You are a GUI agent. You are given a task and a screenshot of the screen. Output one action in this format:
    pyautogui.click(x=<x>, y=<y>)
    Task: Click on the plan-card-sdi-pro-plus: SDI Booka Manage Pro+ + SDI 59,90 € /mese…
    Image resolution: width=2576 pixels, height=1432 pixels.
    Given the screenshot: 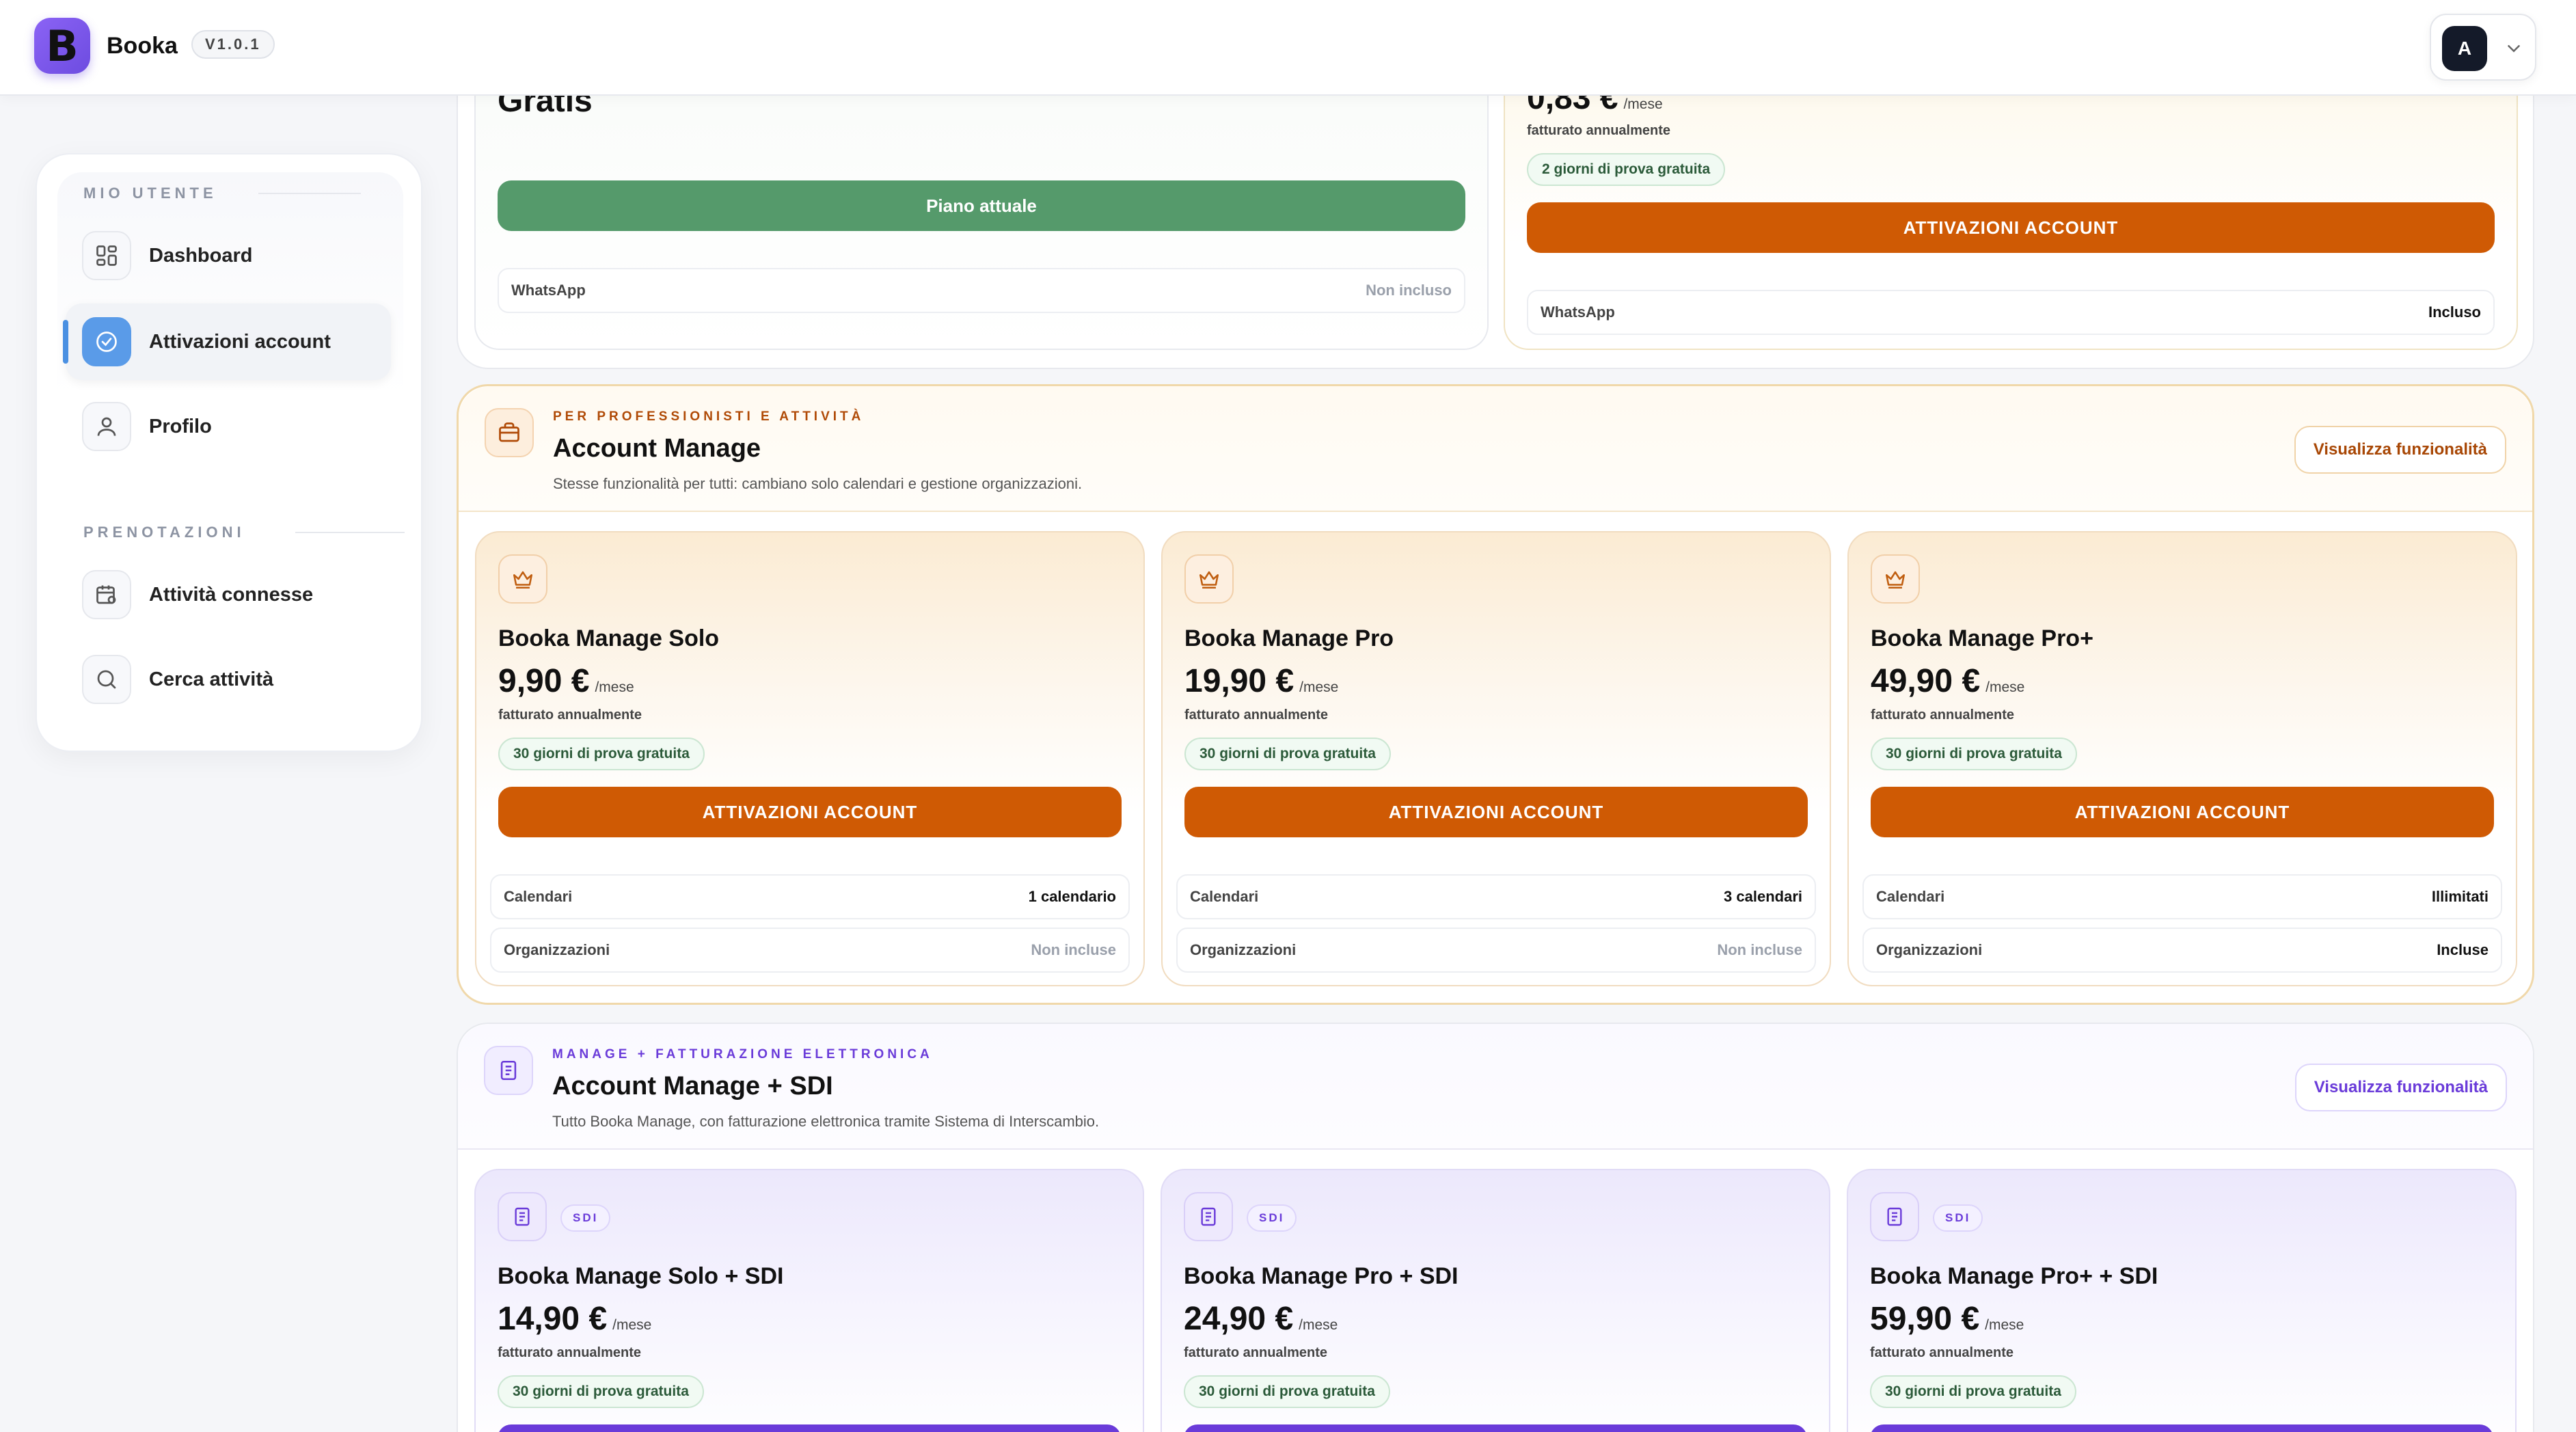 What is the action you would take?
    pyautogui.click(x=2182, y=1300)
    